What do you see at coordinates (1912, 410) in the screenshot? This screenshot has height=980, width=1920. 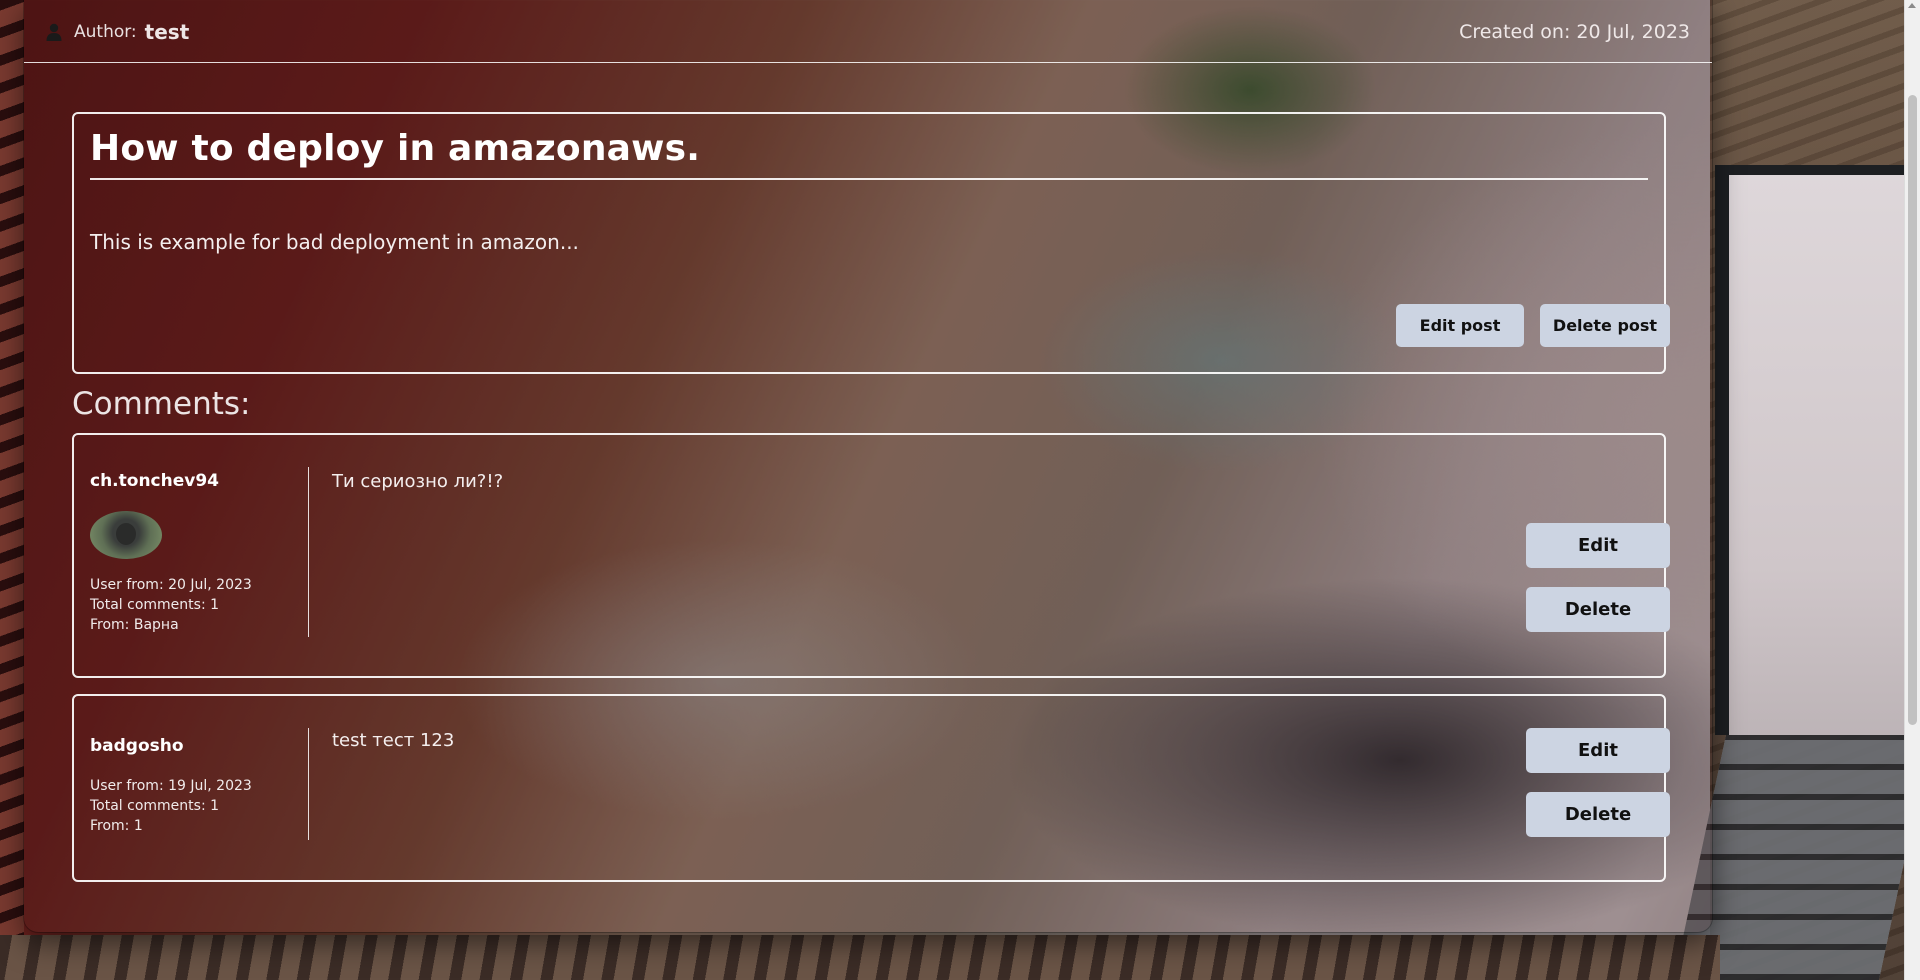 I see `scrollbar-thumb` at bounding box center [1912, 410].